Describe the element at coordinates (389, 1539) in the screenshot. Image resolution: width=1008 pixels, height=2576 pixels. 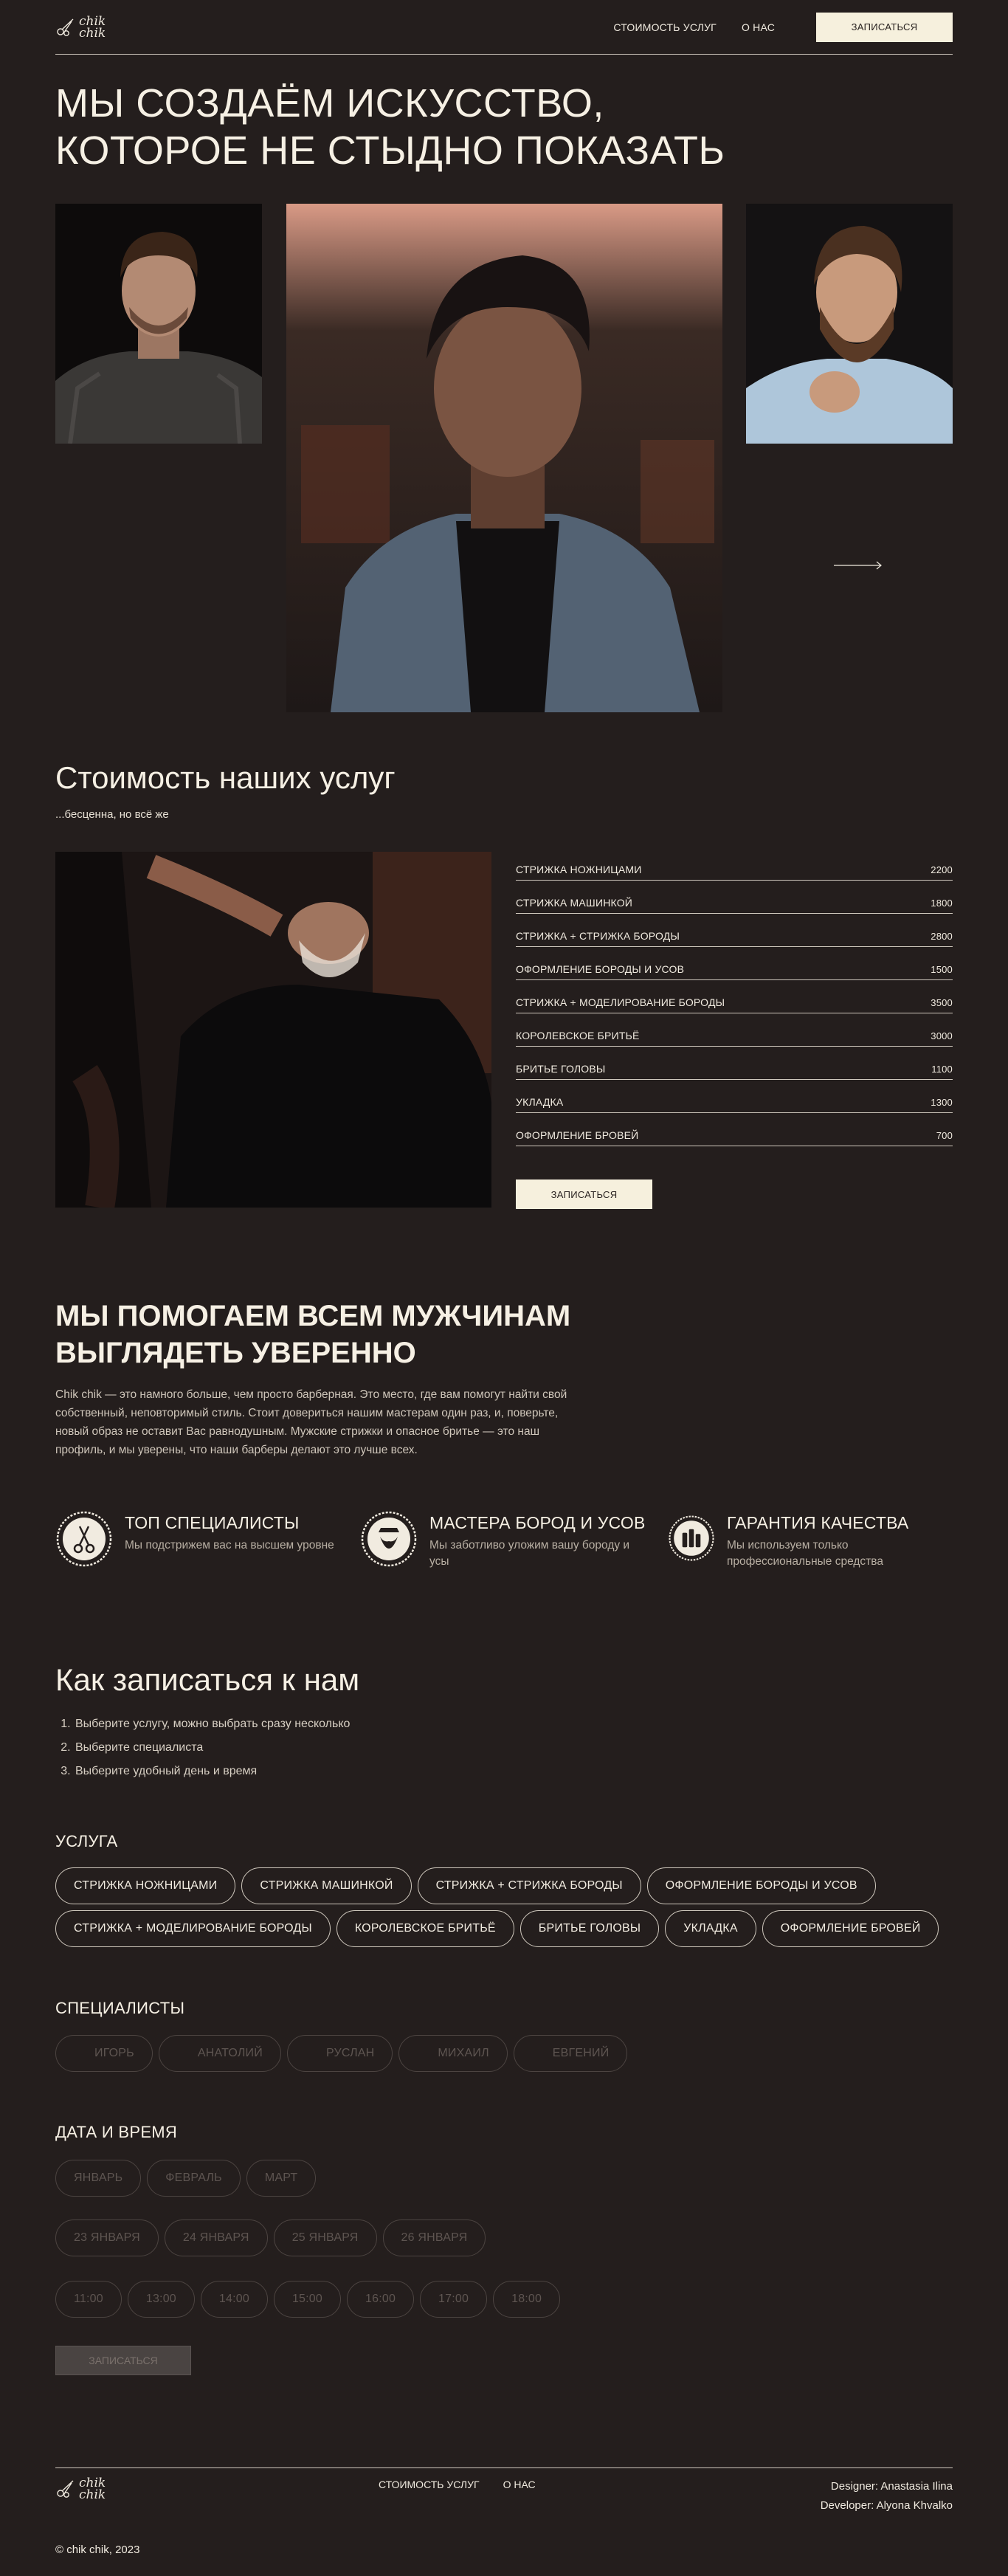
I see `beard-icon` at that location.